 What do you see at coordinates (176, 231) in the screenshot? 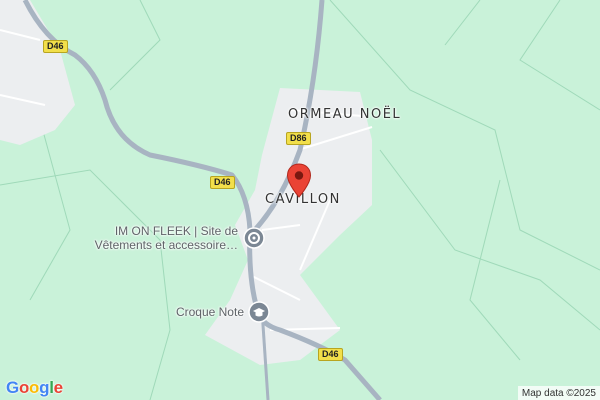
I see `poi-label-line: IM ON FLEEK | Site de` at bounding box center [176, 231].